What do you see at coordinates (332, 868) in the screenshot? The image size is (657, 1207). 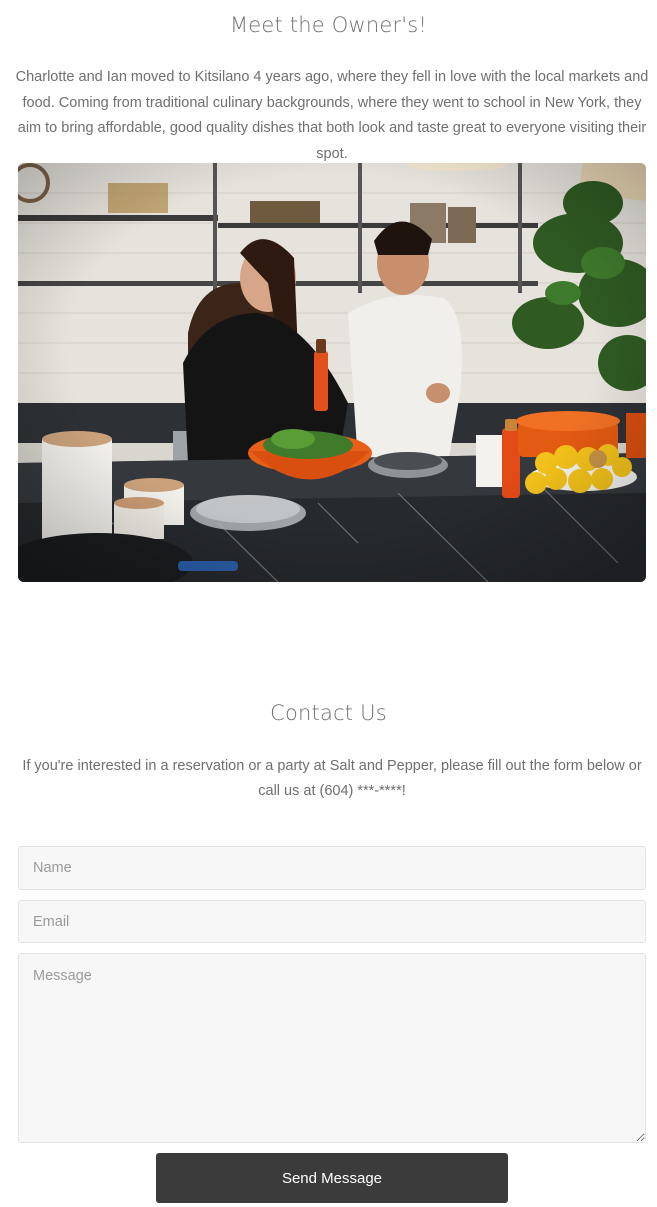 I see `name-field` at bounding box center [332, 868].